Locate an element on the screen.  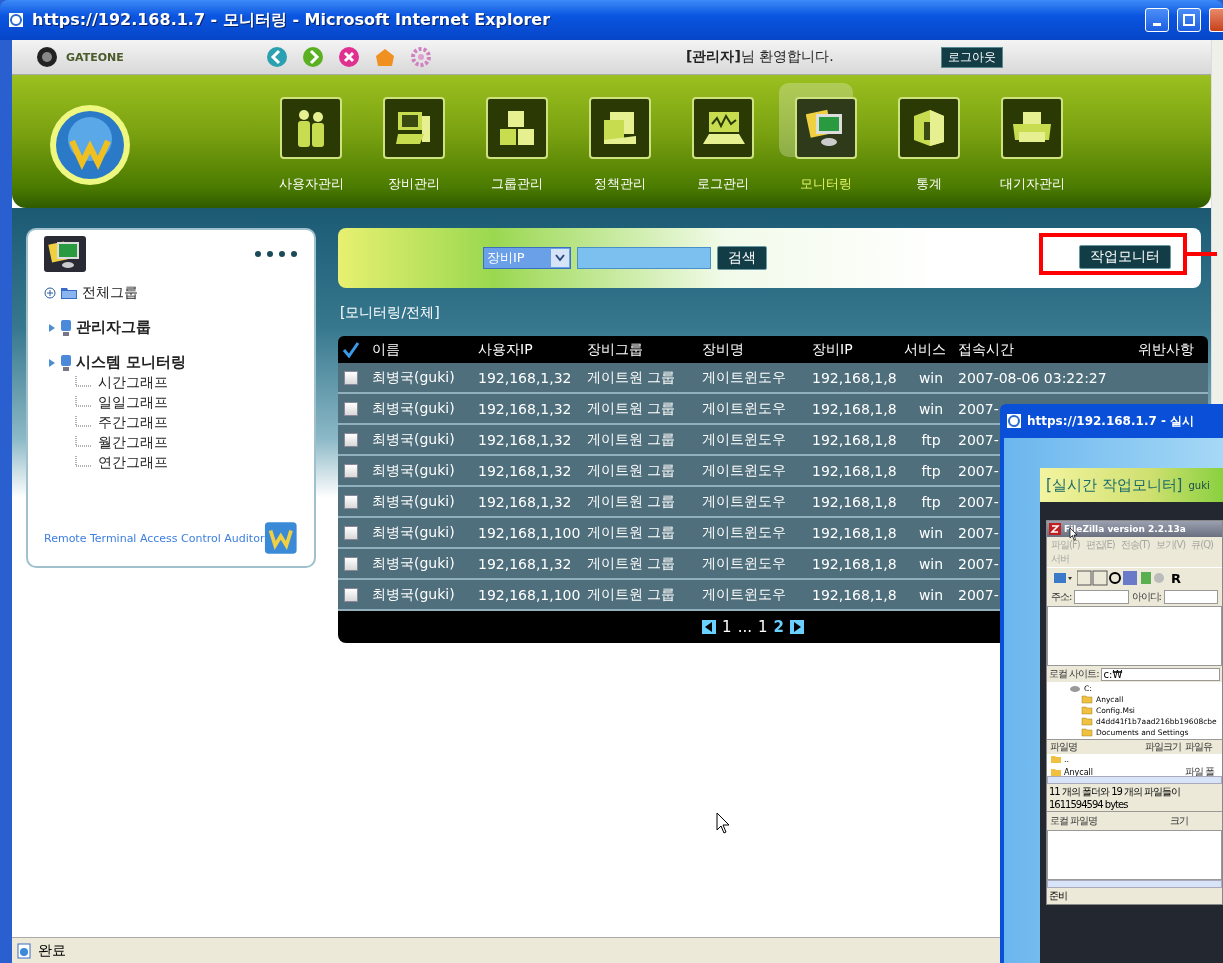
logout-button: 로그아웃 is located at coordinates (972, 57).